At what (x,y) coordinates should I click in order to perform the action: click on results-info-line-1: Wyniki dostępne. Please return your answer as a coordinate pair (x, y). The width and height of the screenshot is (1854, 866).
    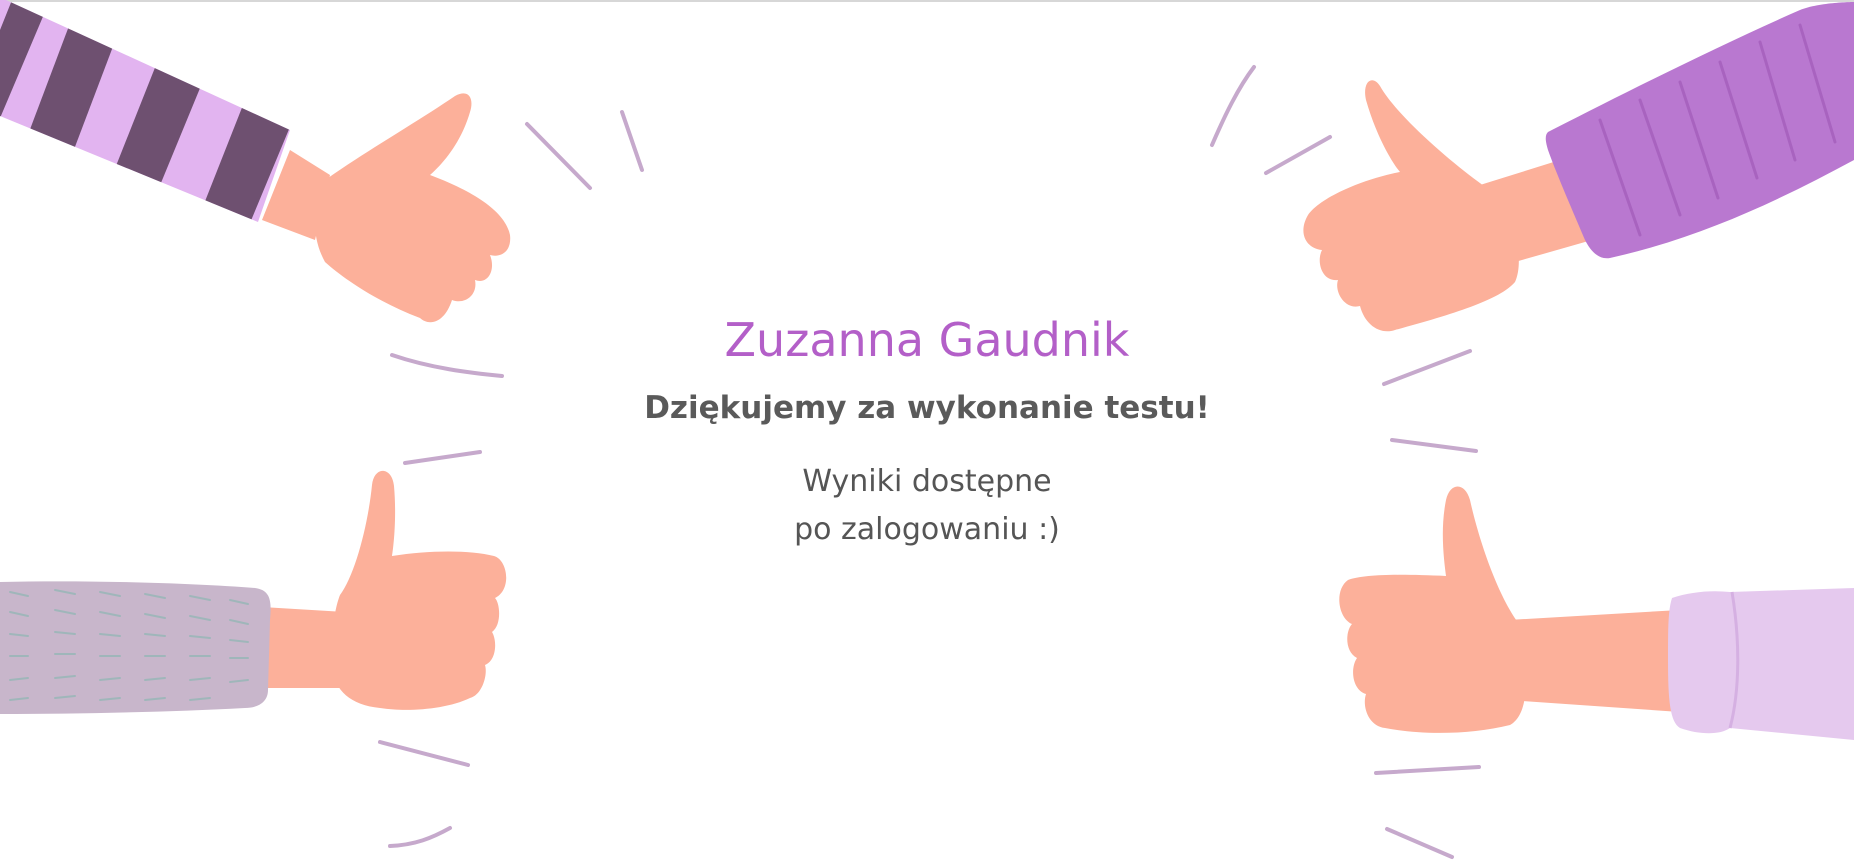
    Looking at the image, I should click on (927, 481).